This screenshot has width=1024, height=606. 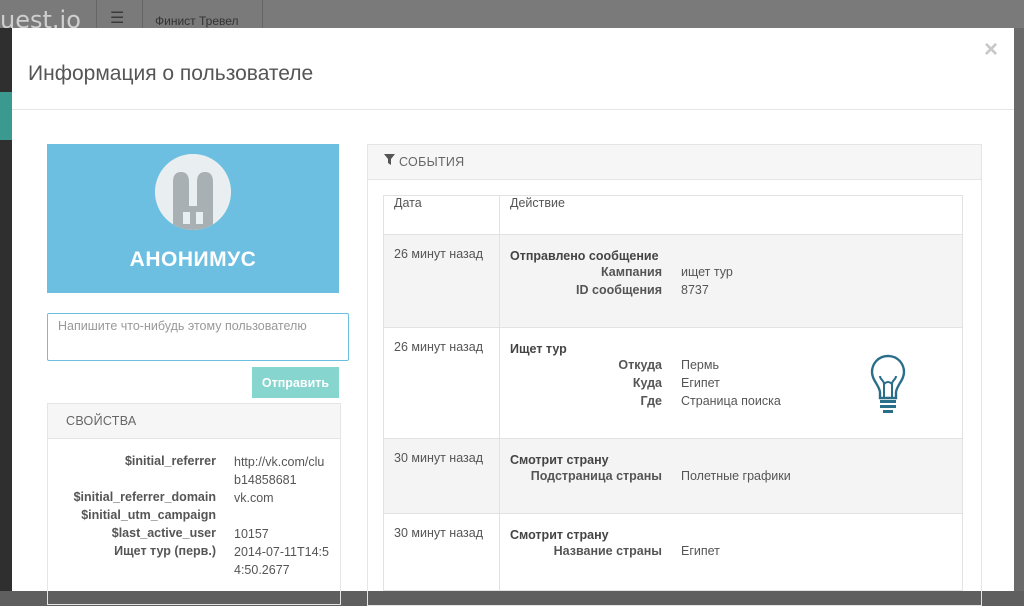 What do you see at coordinates (631, 272) in the screenshot?
I see `event-property-key: Кампания` at bounding box center [631, 272].